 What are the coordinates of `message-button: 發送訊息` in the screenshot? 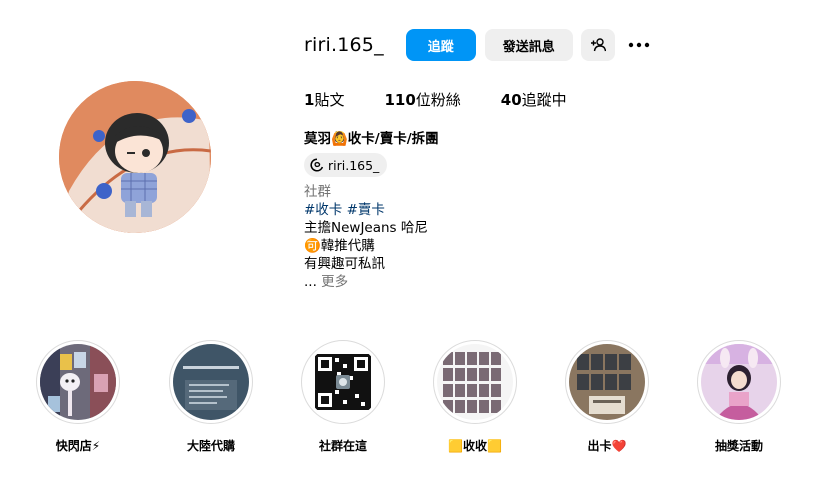 It's located at (528, 45).